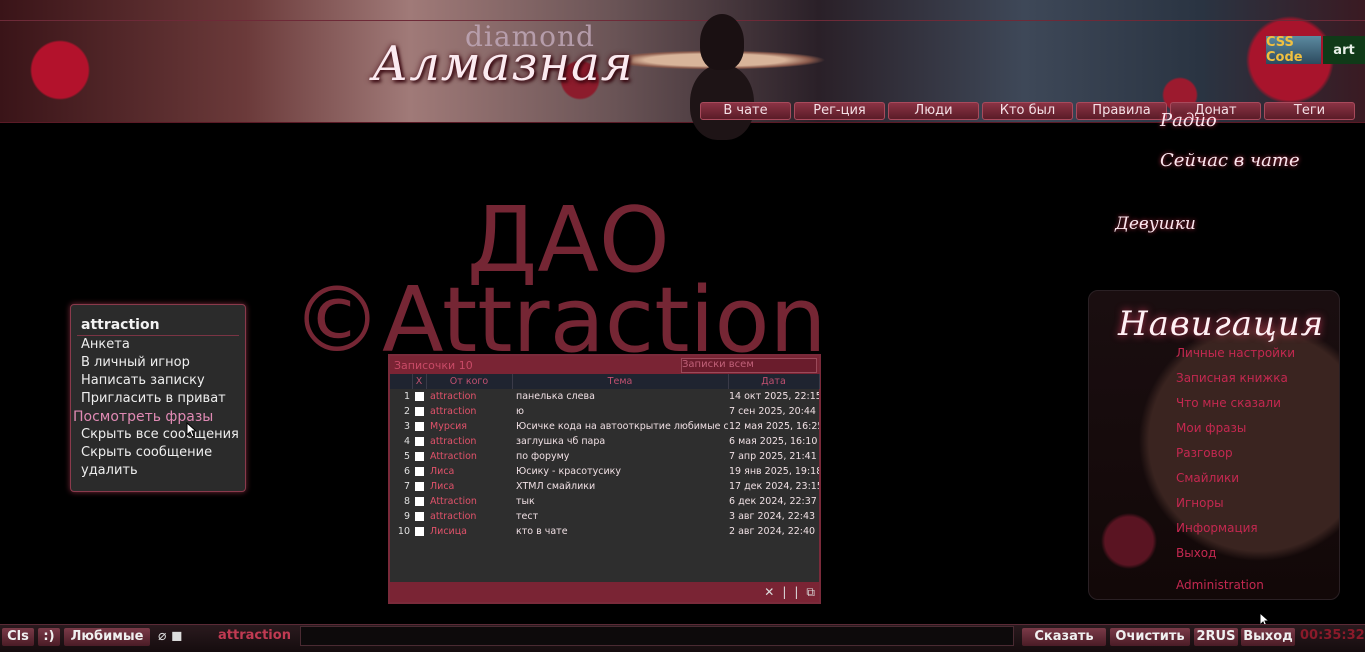  I want to click on menu-invite-private: Пригласить в приват, so click(158, 399).